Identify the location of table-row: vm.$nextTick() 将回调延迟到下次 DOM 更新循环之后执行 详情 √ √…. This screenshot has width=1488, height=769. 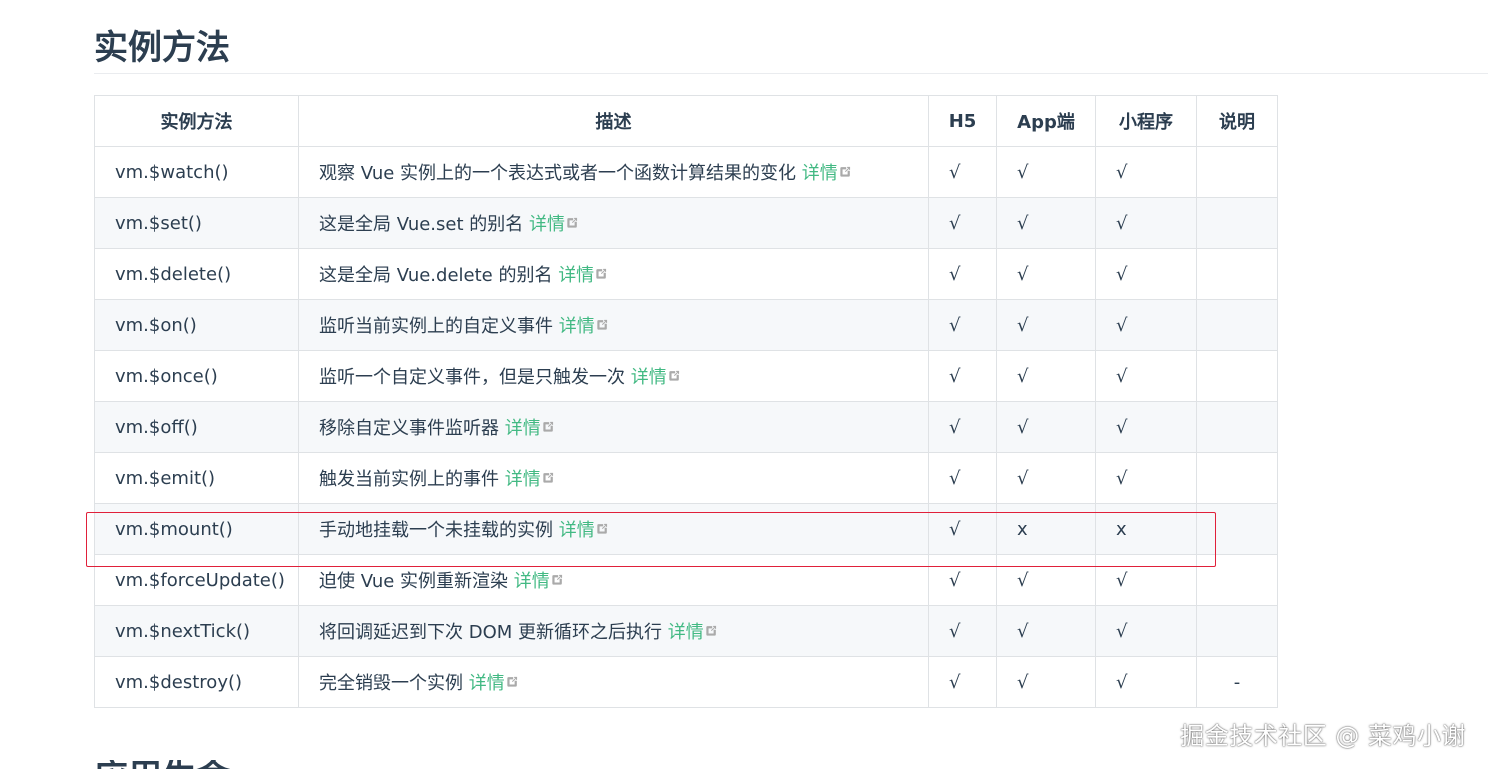
(686, 631).